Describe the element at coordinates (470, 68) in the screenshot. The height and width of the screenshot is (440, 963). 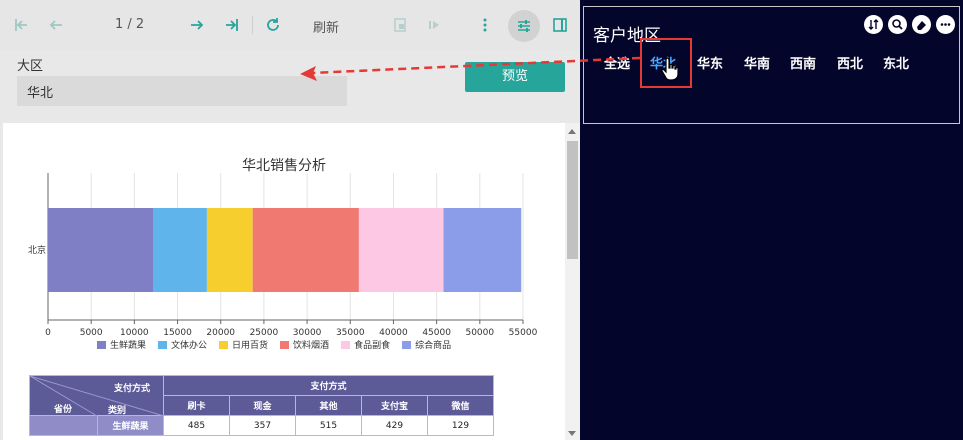
I see `annotation-arrow-icon` at that location.